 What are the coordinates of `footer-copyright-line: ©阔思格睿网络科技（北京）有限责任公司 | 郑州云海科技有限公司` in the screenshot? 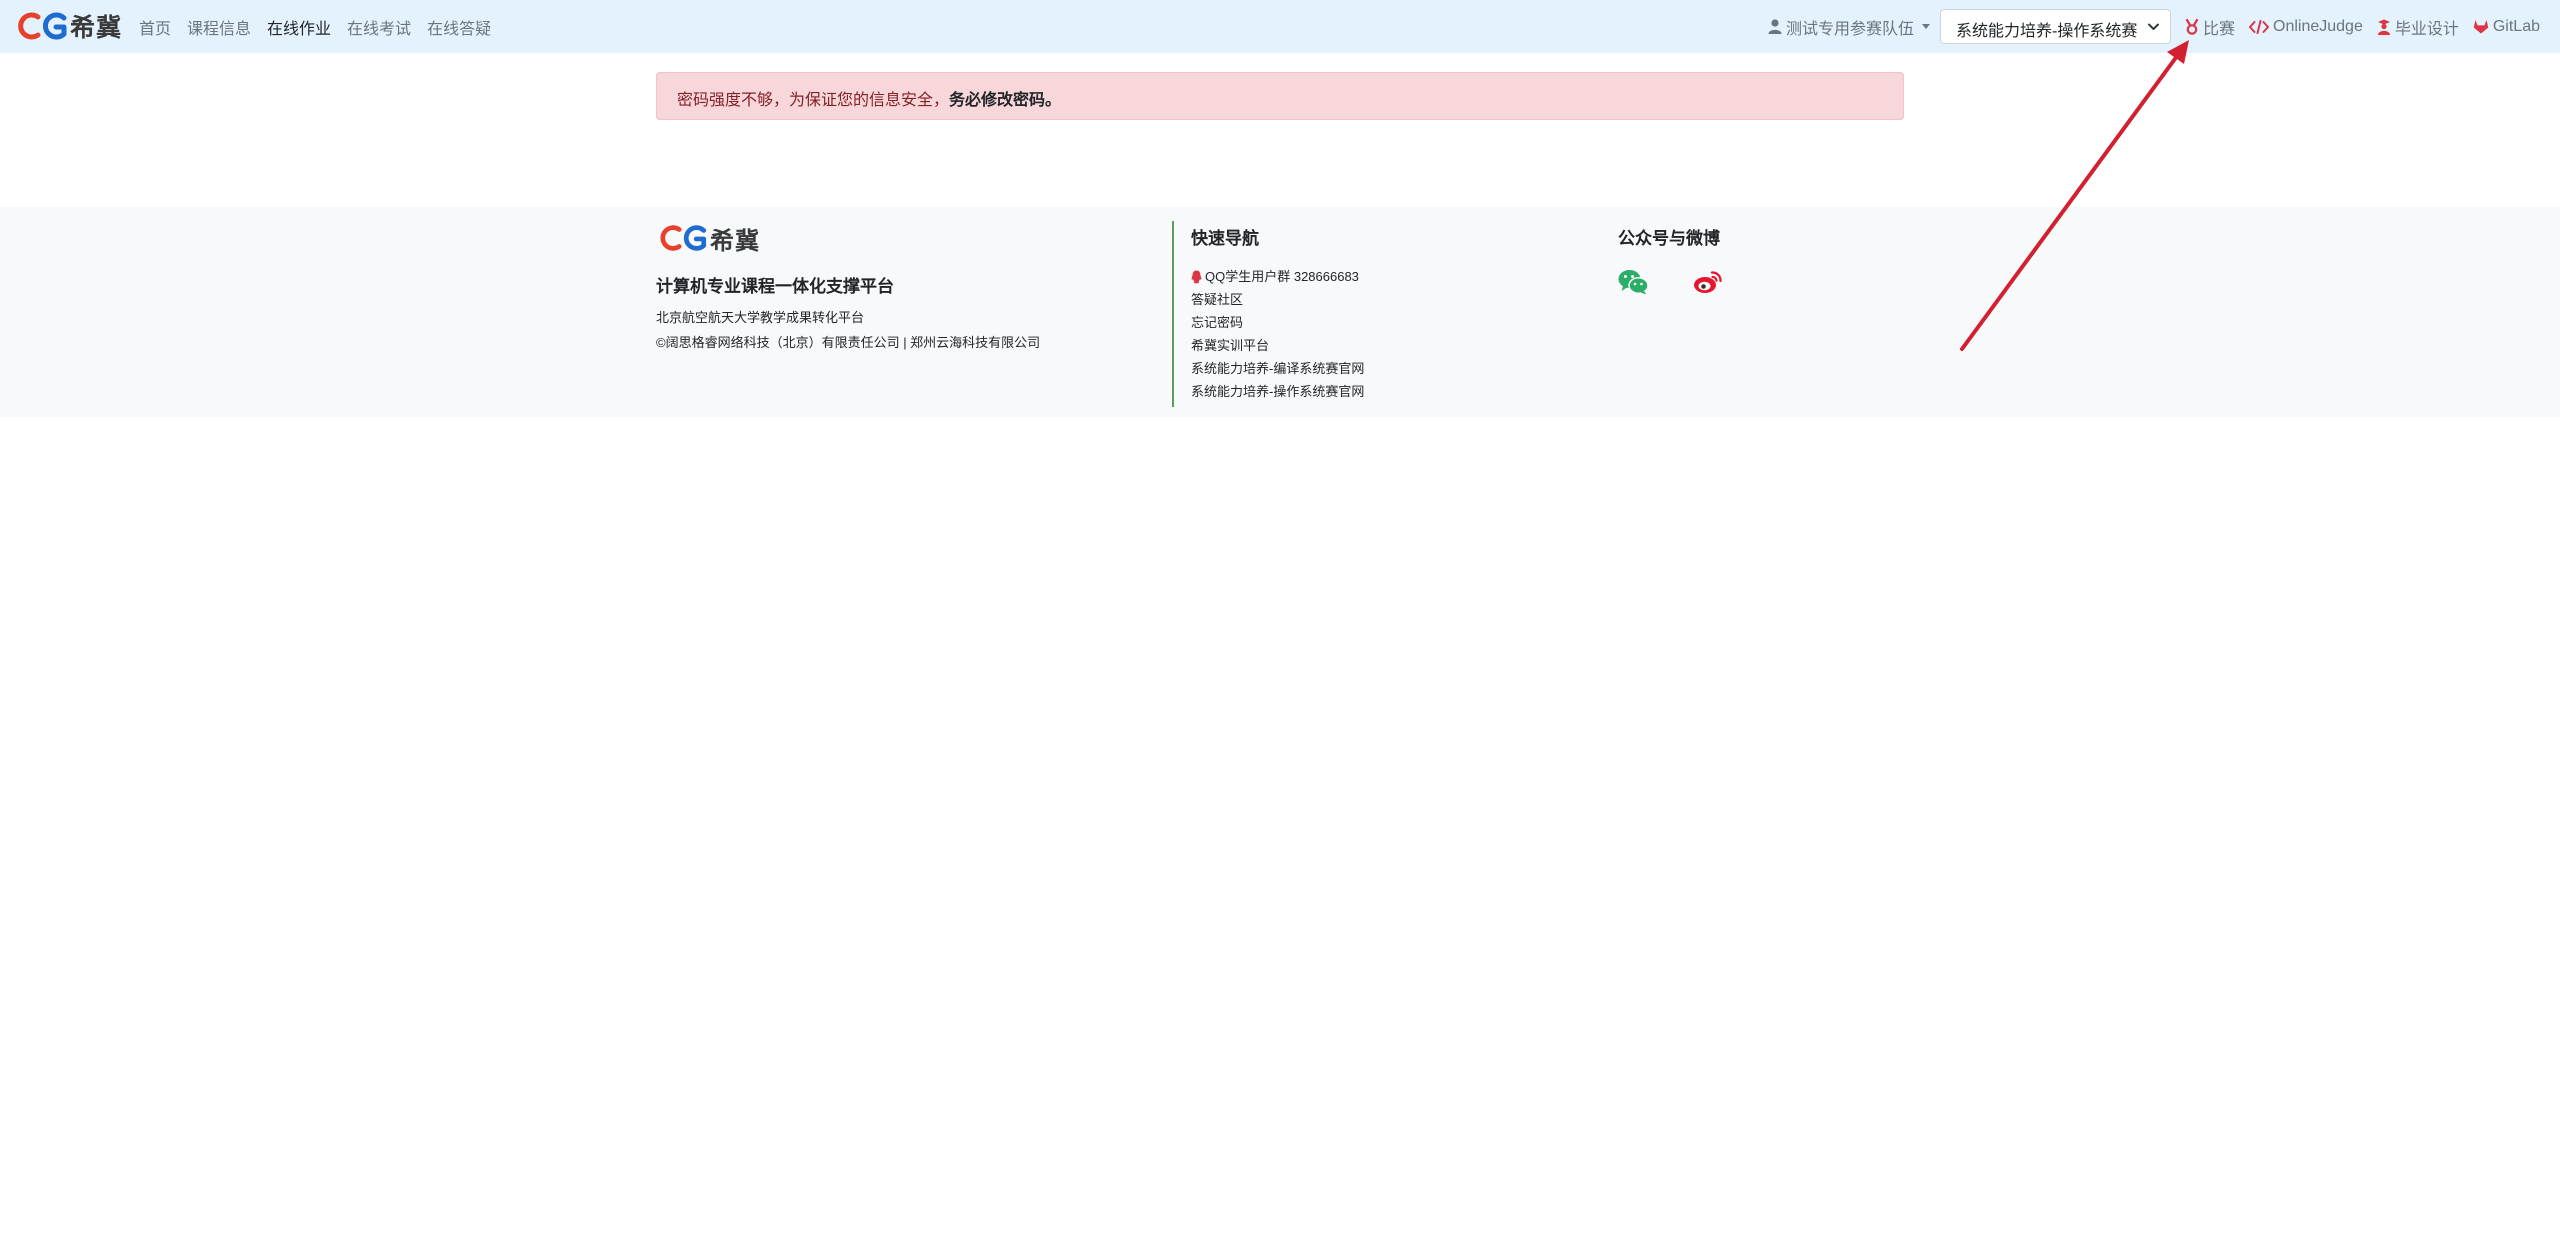 It's located at (848, 342).